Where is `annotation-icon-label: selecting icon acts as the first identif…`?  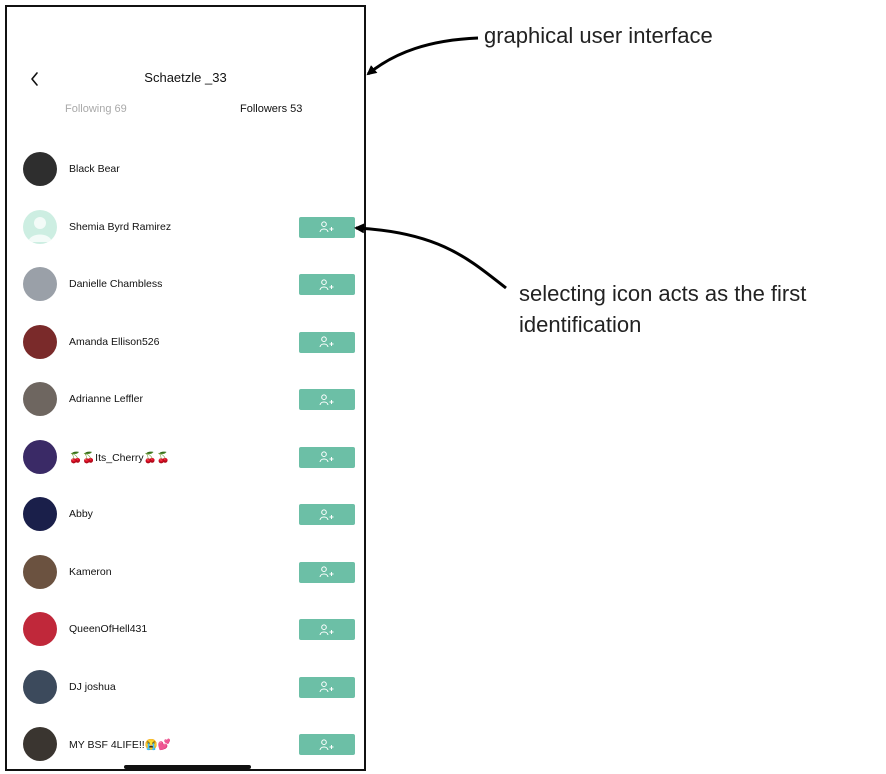 annotation-icon-label: selecting icon acts as the first identif… is located at coordinates (663, 309).